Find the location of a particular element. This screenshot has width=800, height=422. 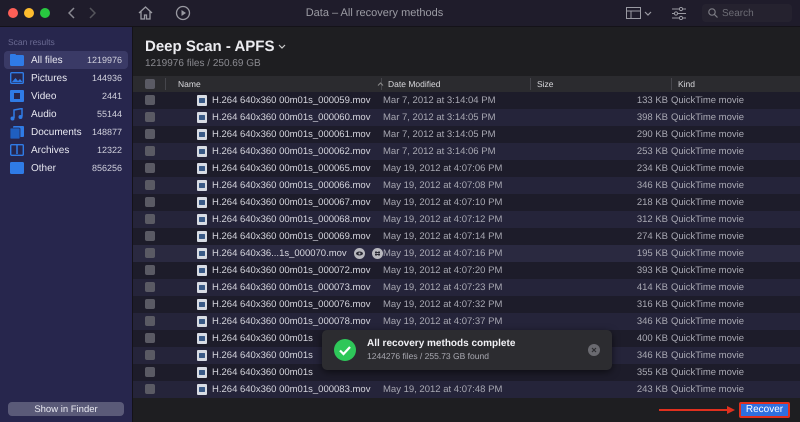

date-cell-text: May 19, 2012 at 4:07:12 PM is located at coordinates (442, 219).